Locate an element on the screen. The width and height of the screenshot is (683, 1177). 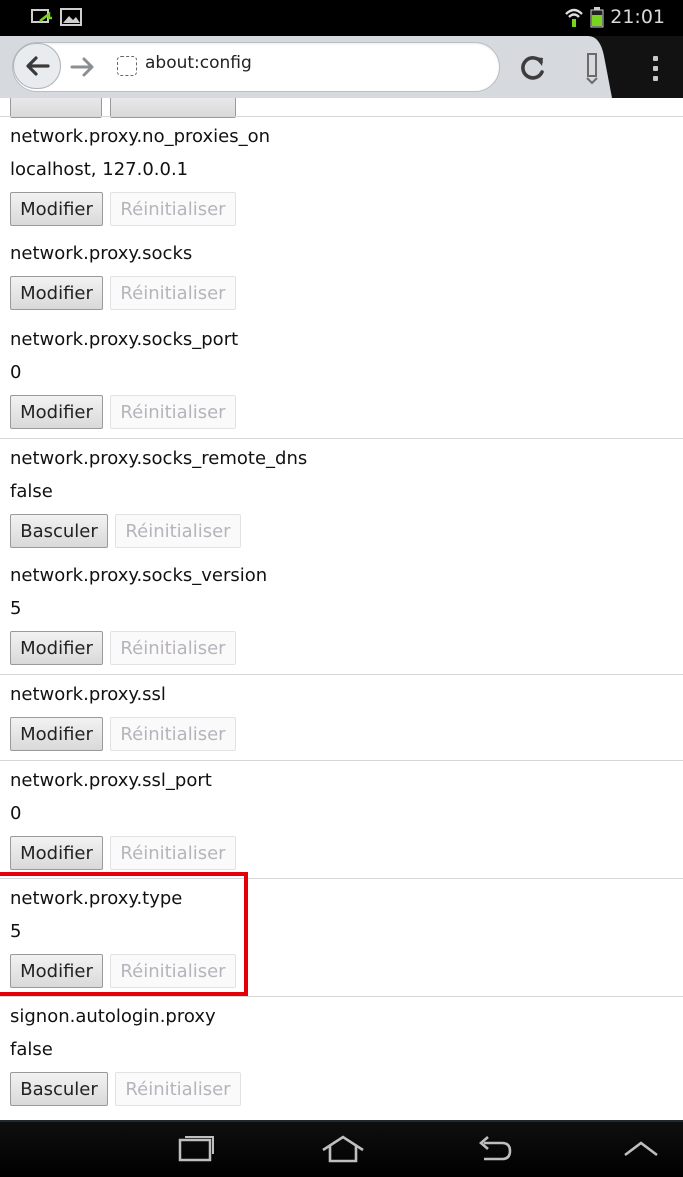
pref-name: network.proxy.socks is located at coordinates (101, 253).